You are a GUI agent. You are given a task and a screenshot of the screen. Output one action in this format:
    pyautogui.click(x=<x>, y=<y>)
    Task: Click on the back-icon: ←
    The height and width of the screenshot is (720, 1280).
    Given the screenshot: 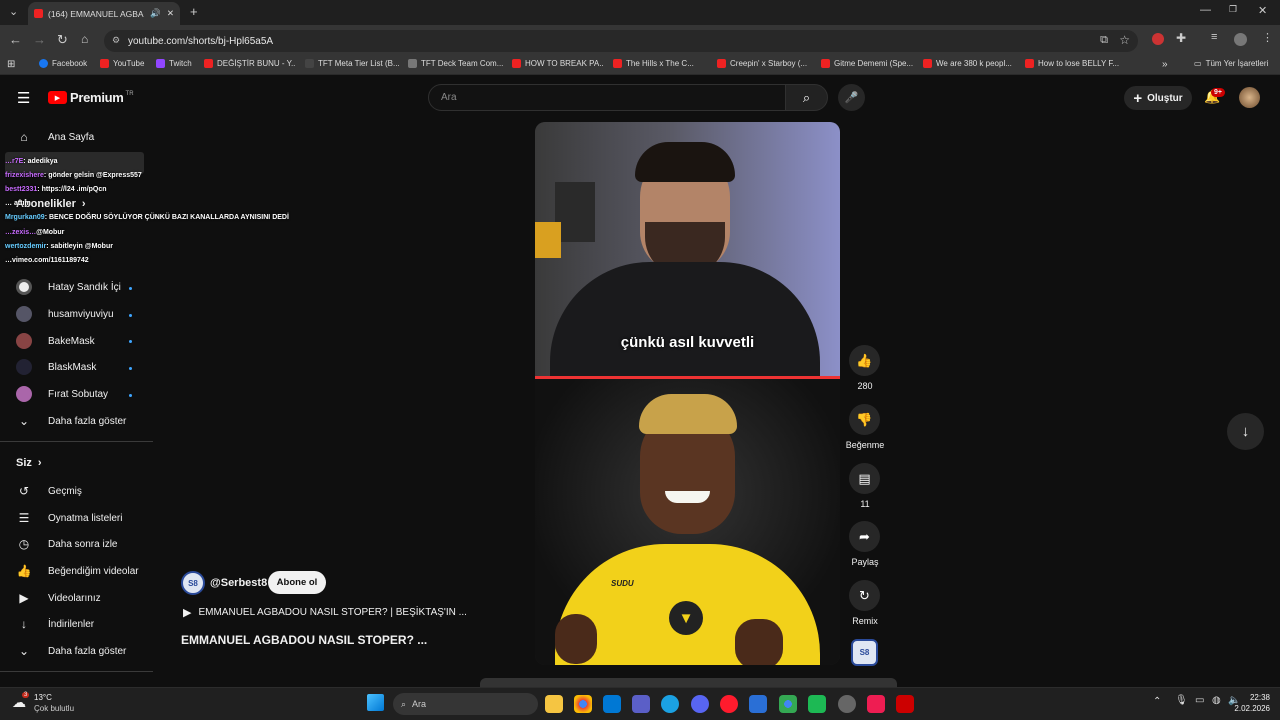 What is the action you would take?
    pyautogui.click(x=15, y=39)
    